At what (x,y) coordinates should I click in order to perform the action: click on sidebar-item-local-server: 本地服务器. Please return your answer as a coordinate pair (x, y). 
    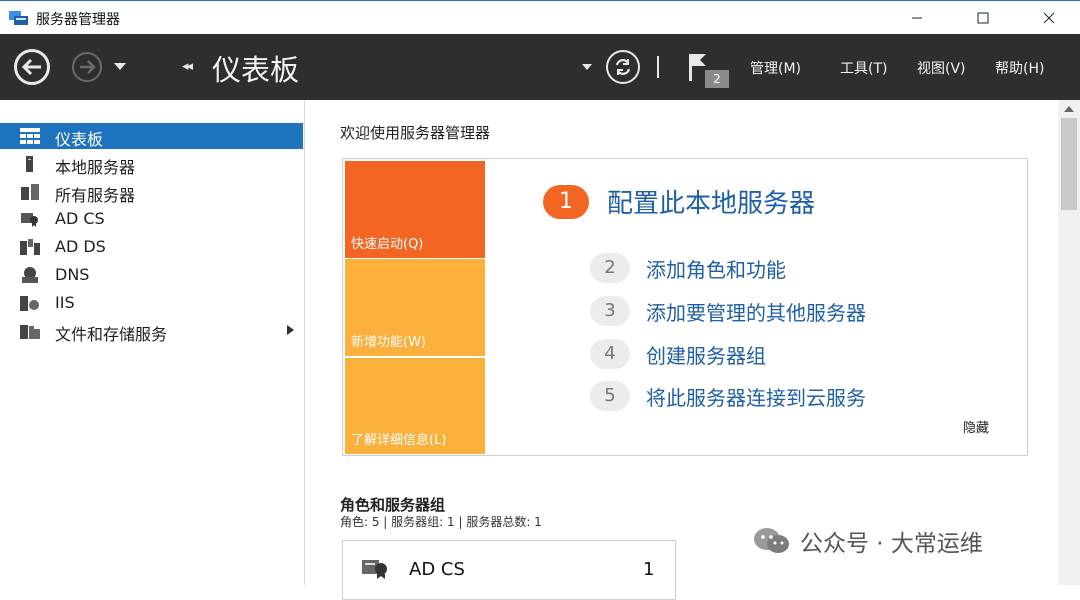
    Looking at the image, I should click on (151, 164).